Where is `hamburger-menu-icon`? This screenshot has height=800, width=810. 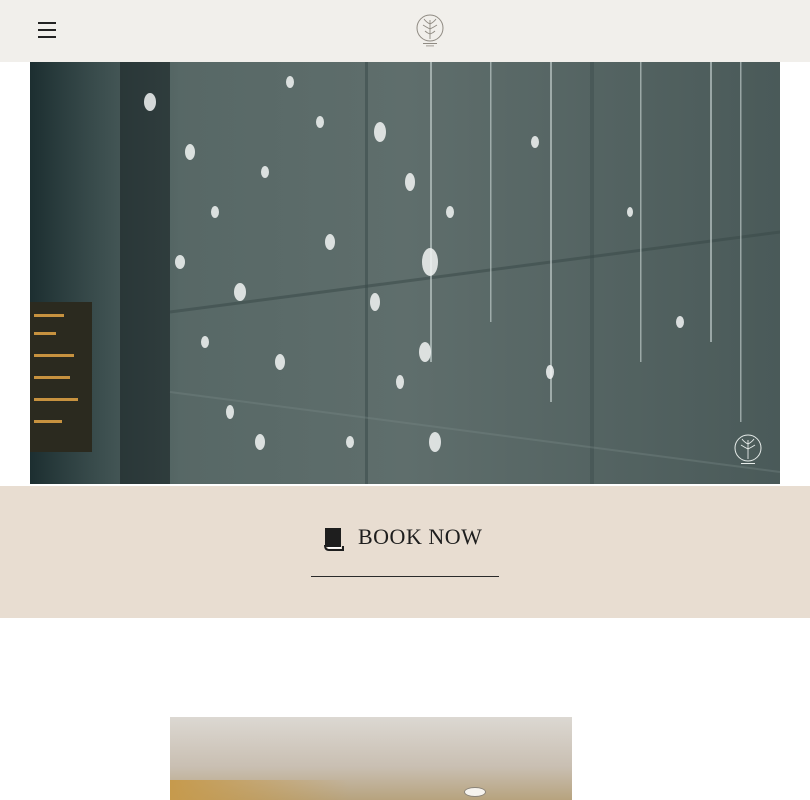
hamburger-menu-icon is located at coordinates (47, 30).